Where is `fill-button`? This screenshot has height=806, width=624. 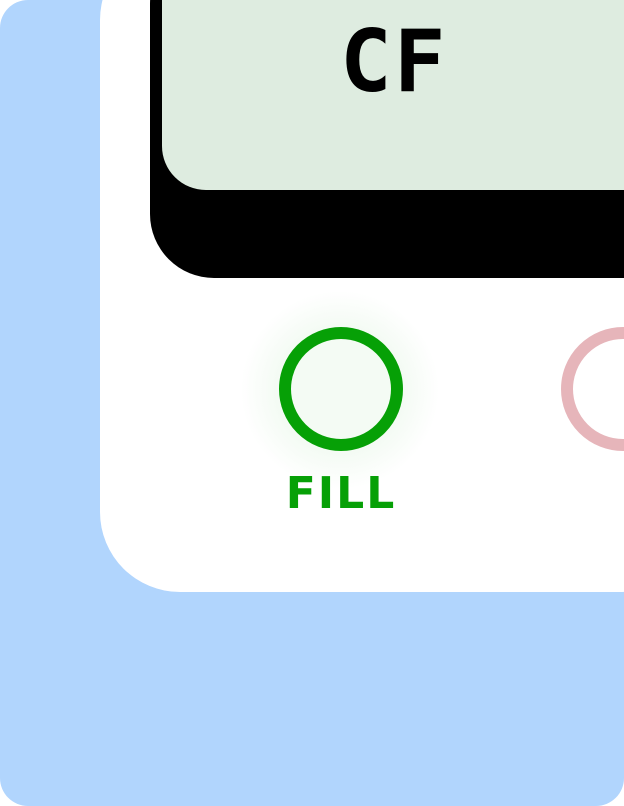
fill-button is located at coordinates (341, 389).